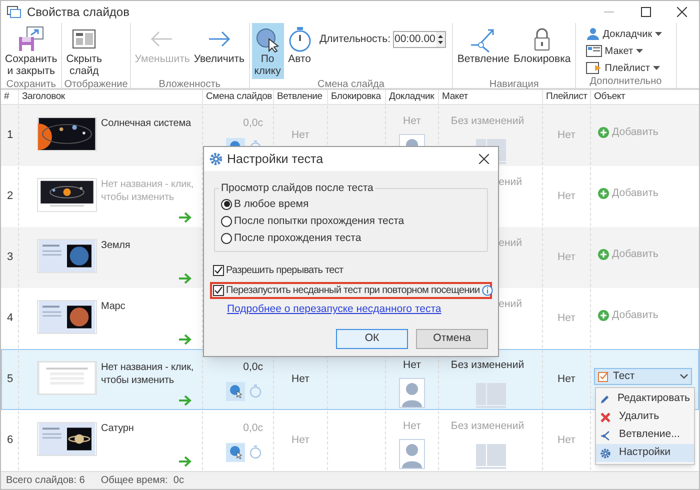 This screenshot has width=700, height=490. I want to click on checkbox-label: Разрешить прерывать тест, so click(285, 270).